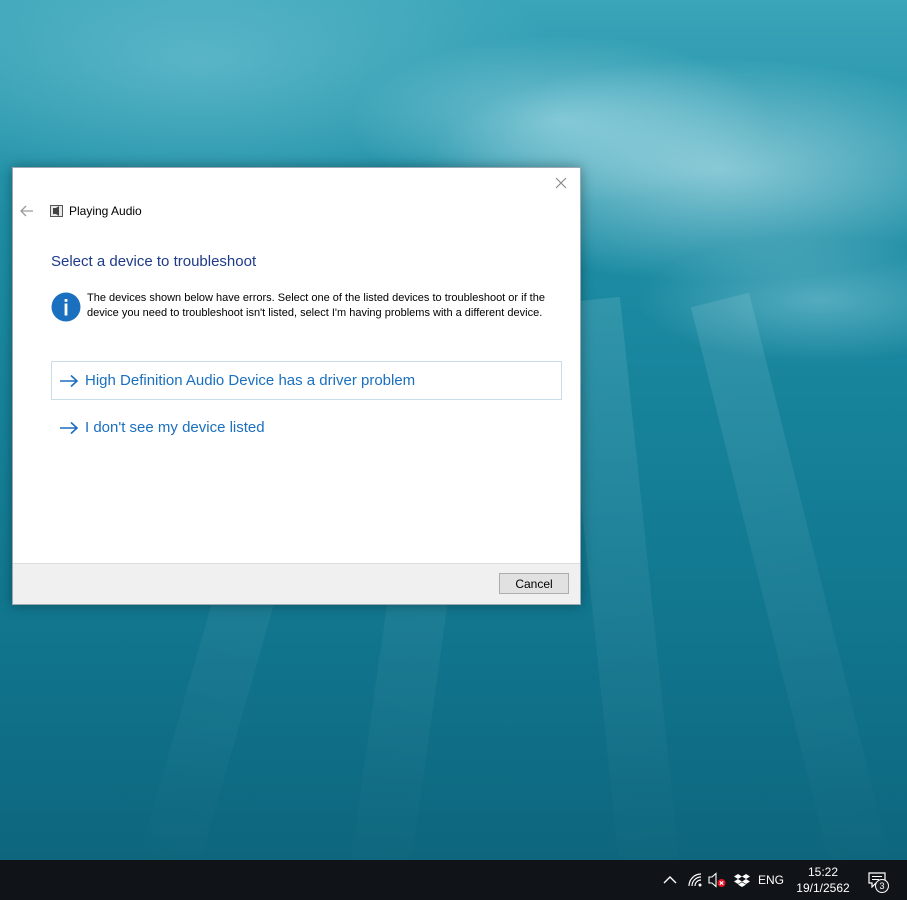 Image resolution: width=907 pixels, height=900 pixels. What do you see at coordinates (66, 307) in the screenshot?
I see `info-icon` at bounding box center [66, 307].